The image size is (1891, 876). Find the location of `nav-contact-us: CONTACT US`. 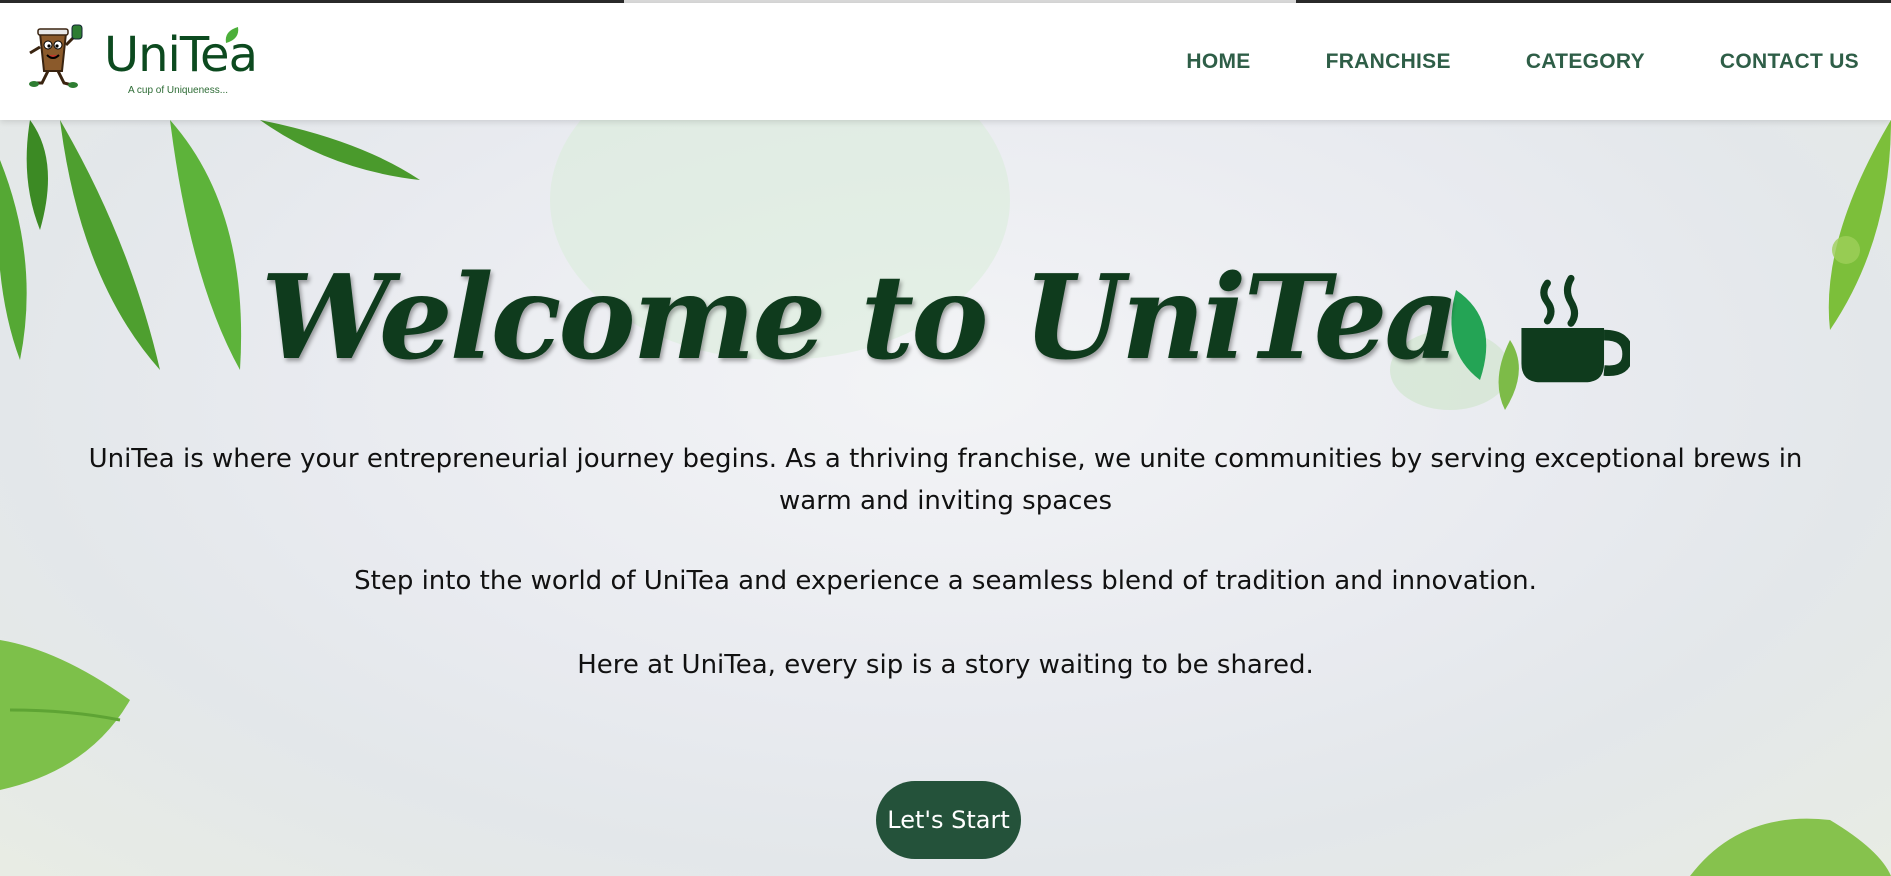

nav-contact-us: CONTACT US is located at coordinates (1789, 62).